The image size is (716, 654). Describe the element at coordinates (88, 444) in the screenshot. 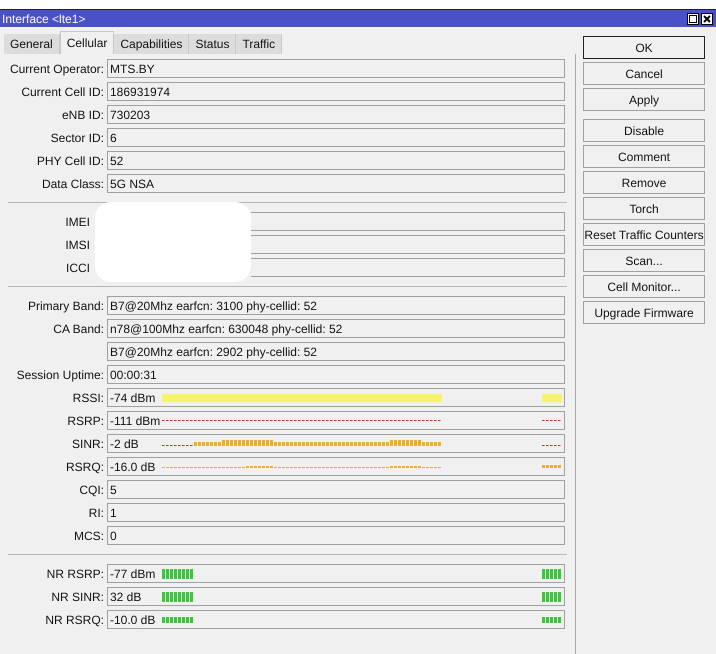

I see `field-label: SINR:` at that location.